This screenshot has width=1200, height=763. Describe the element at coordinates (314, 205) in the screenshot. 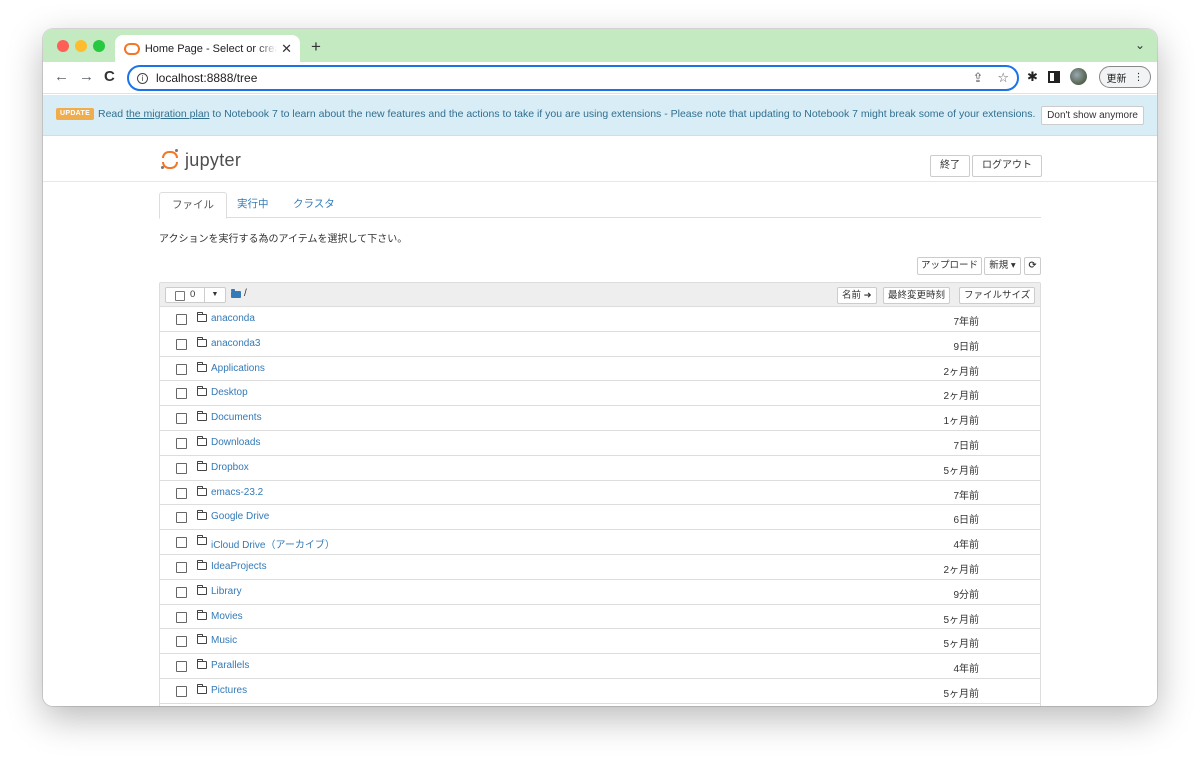

I see `tab-clusters: クラスタ` at that location.